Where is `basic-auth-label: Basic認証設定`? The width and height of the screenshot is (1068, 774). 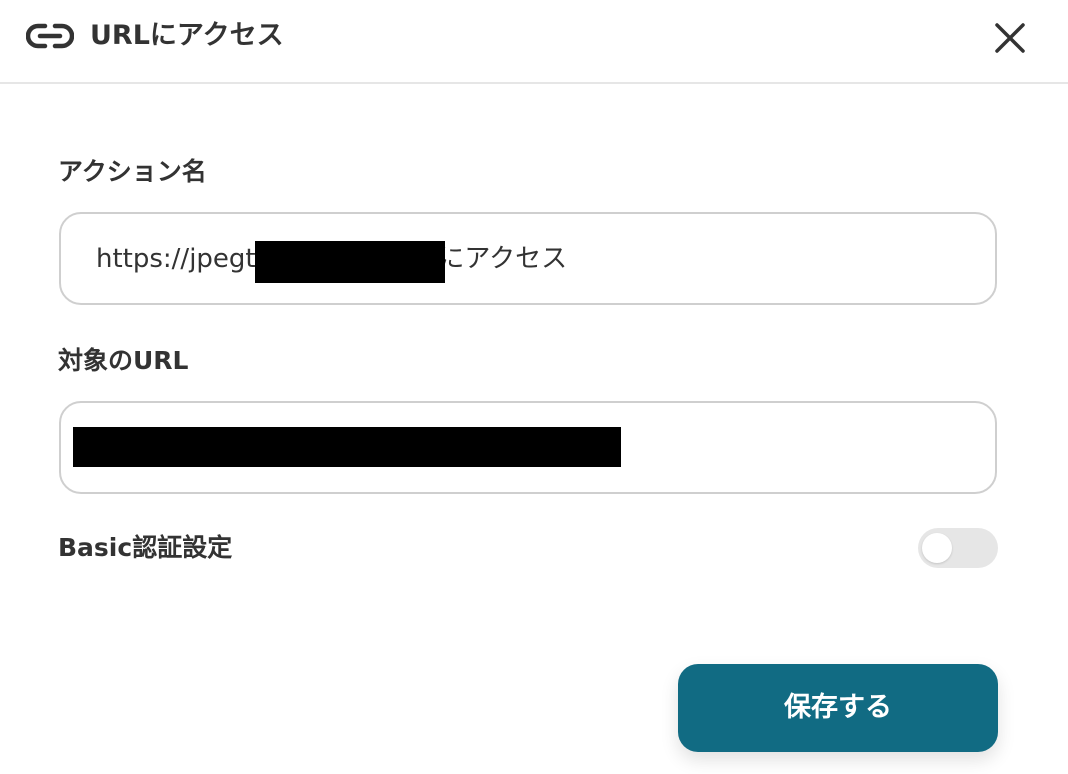 basic-auth-label: Basic認証設定 is located at coordinates (145, 547).